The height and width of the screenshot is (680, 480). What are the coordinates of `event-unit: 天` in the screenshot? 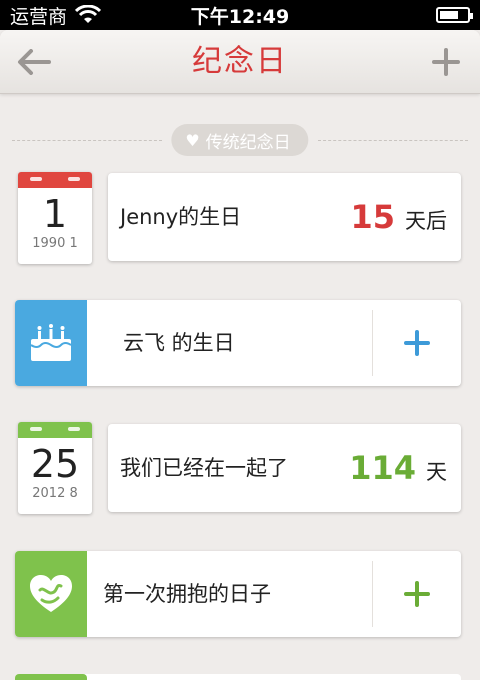 It's located at (436, 472).